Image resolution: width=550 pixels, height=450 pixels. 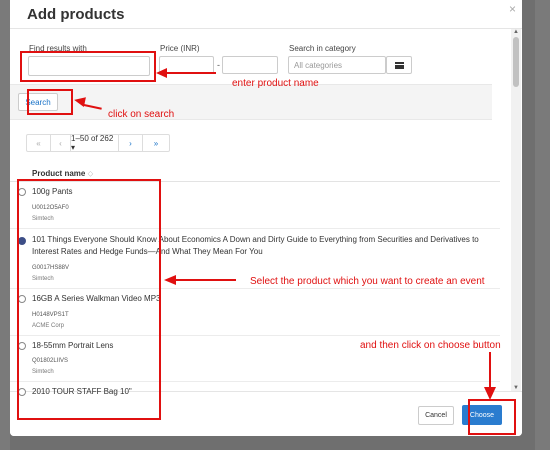 What do you see at coordinates (59, 173) in the screenshot?
I see `column-header-label: Product name` at bounding box center [59, 173].